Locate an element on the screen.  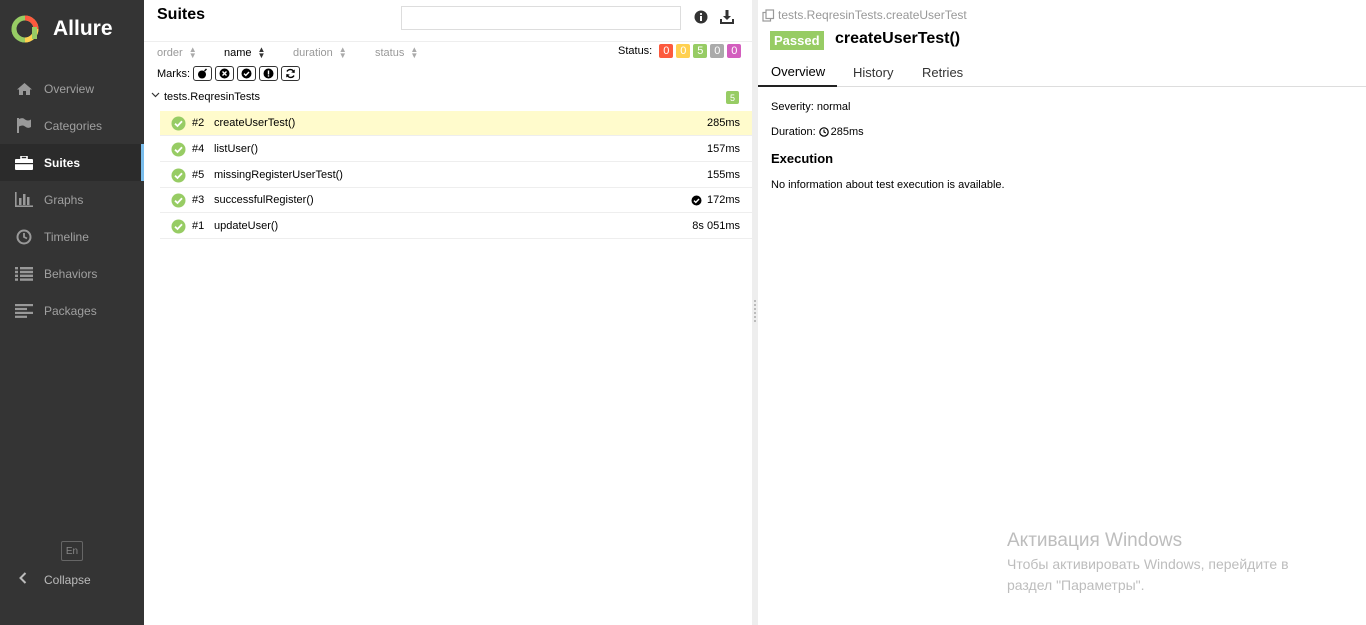
status-badge: Passed is located at coordinates (797, 40).